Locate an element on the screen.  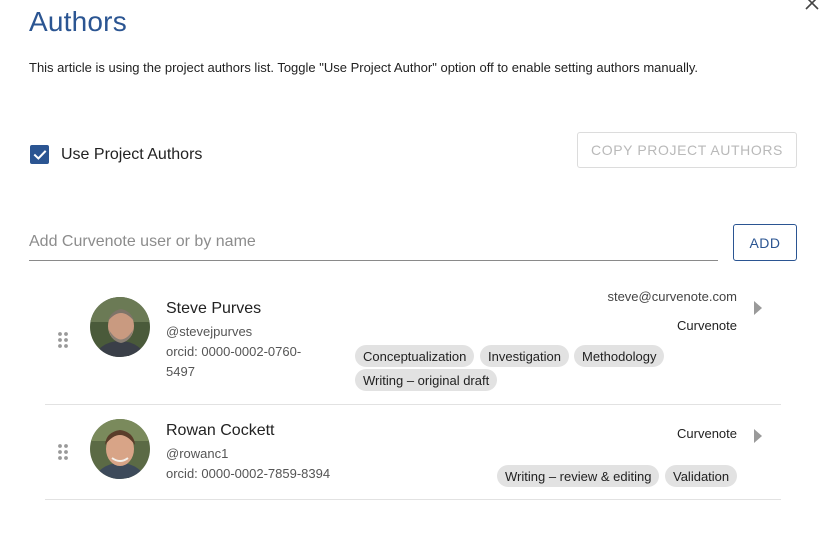
author-handle: @rowanc1 is located at coordinates (197, 453).